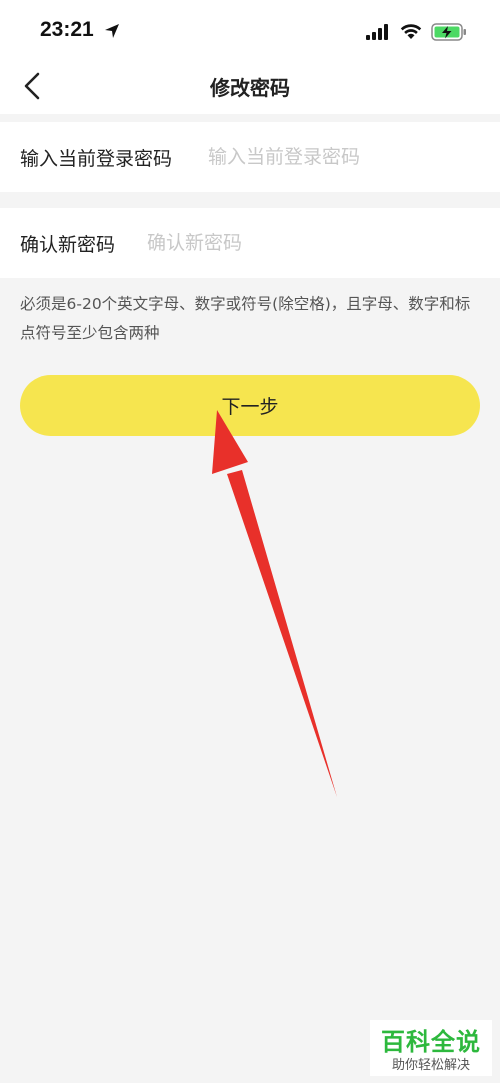 Image resolution: width=500 pixels, height=1083 pixels. I want to click on status-bar: 23:21, so click(250, 31).